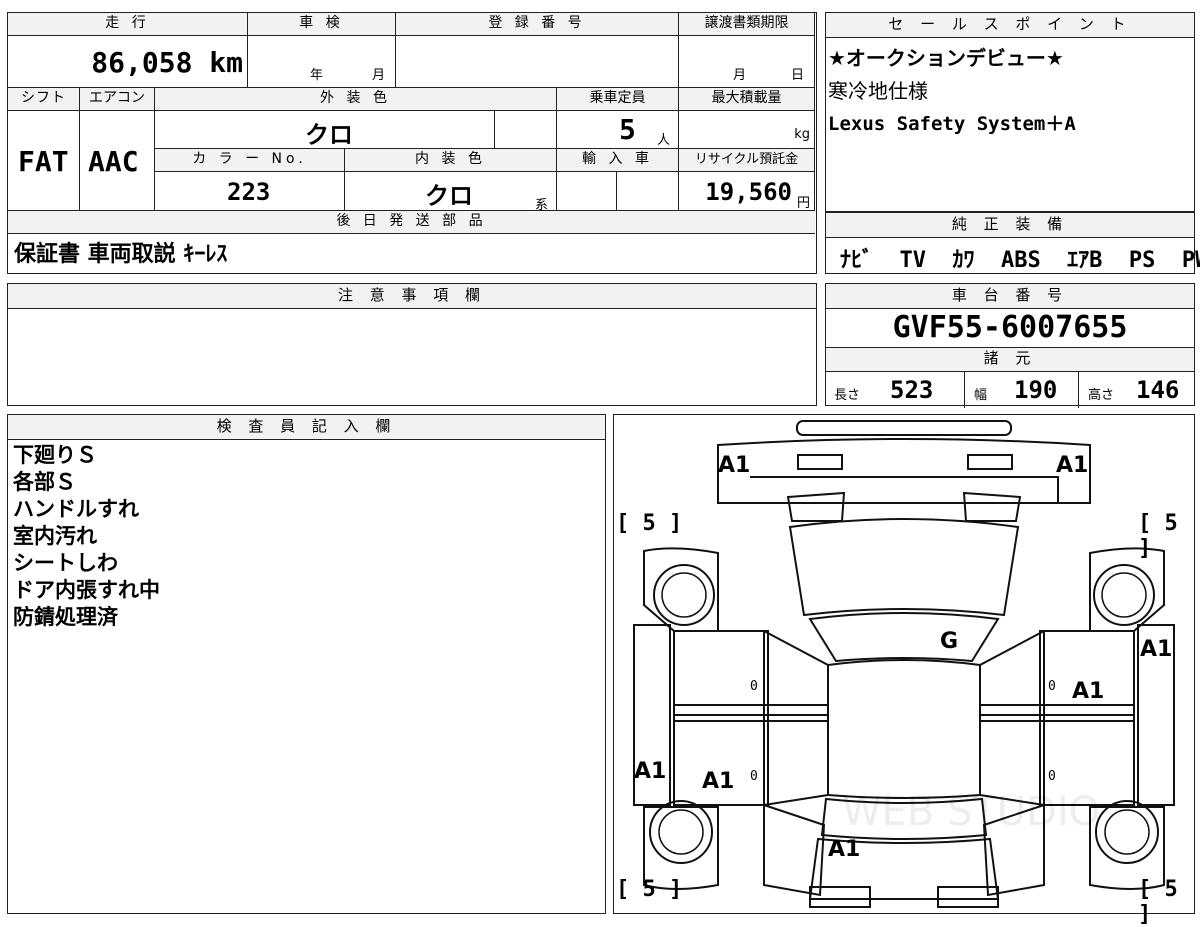 The image size is (1200, 927). What do you see at coordinates (734, 465) in the screenshot?
I see `damage-mark-front-left: A1` at bounding box center [734, 465].